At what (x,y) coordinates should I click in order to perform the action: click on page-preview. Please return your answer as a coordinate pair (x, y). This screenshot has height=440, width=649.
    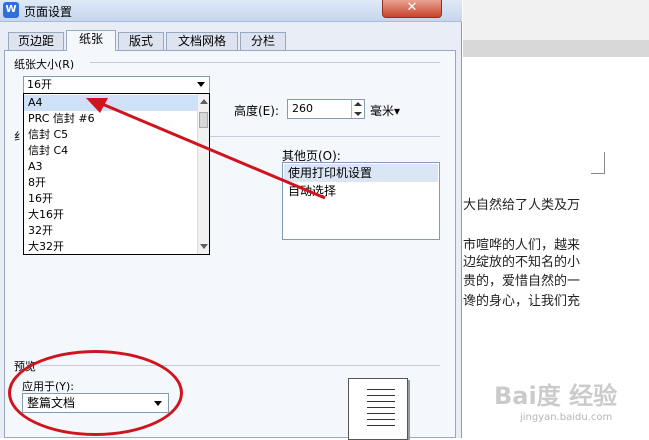
    Looking at the image, I should click on (378, 409).